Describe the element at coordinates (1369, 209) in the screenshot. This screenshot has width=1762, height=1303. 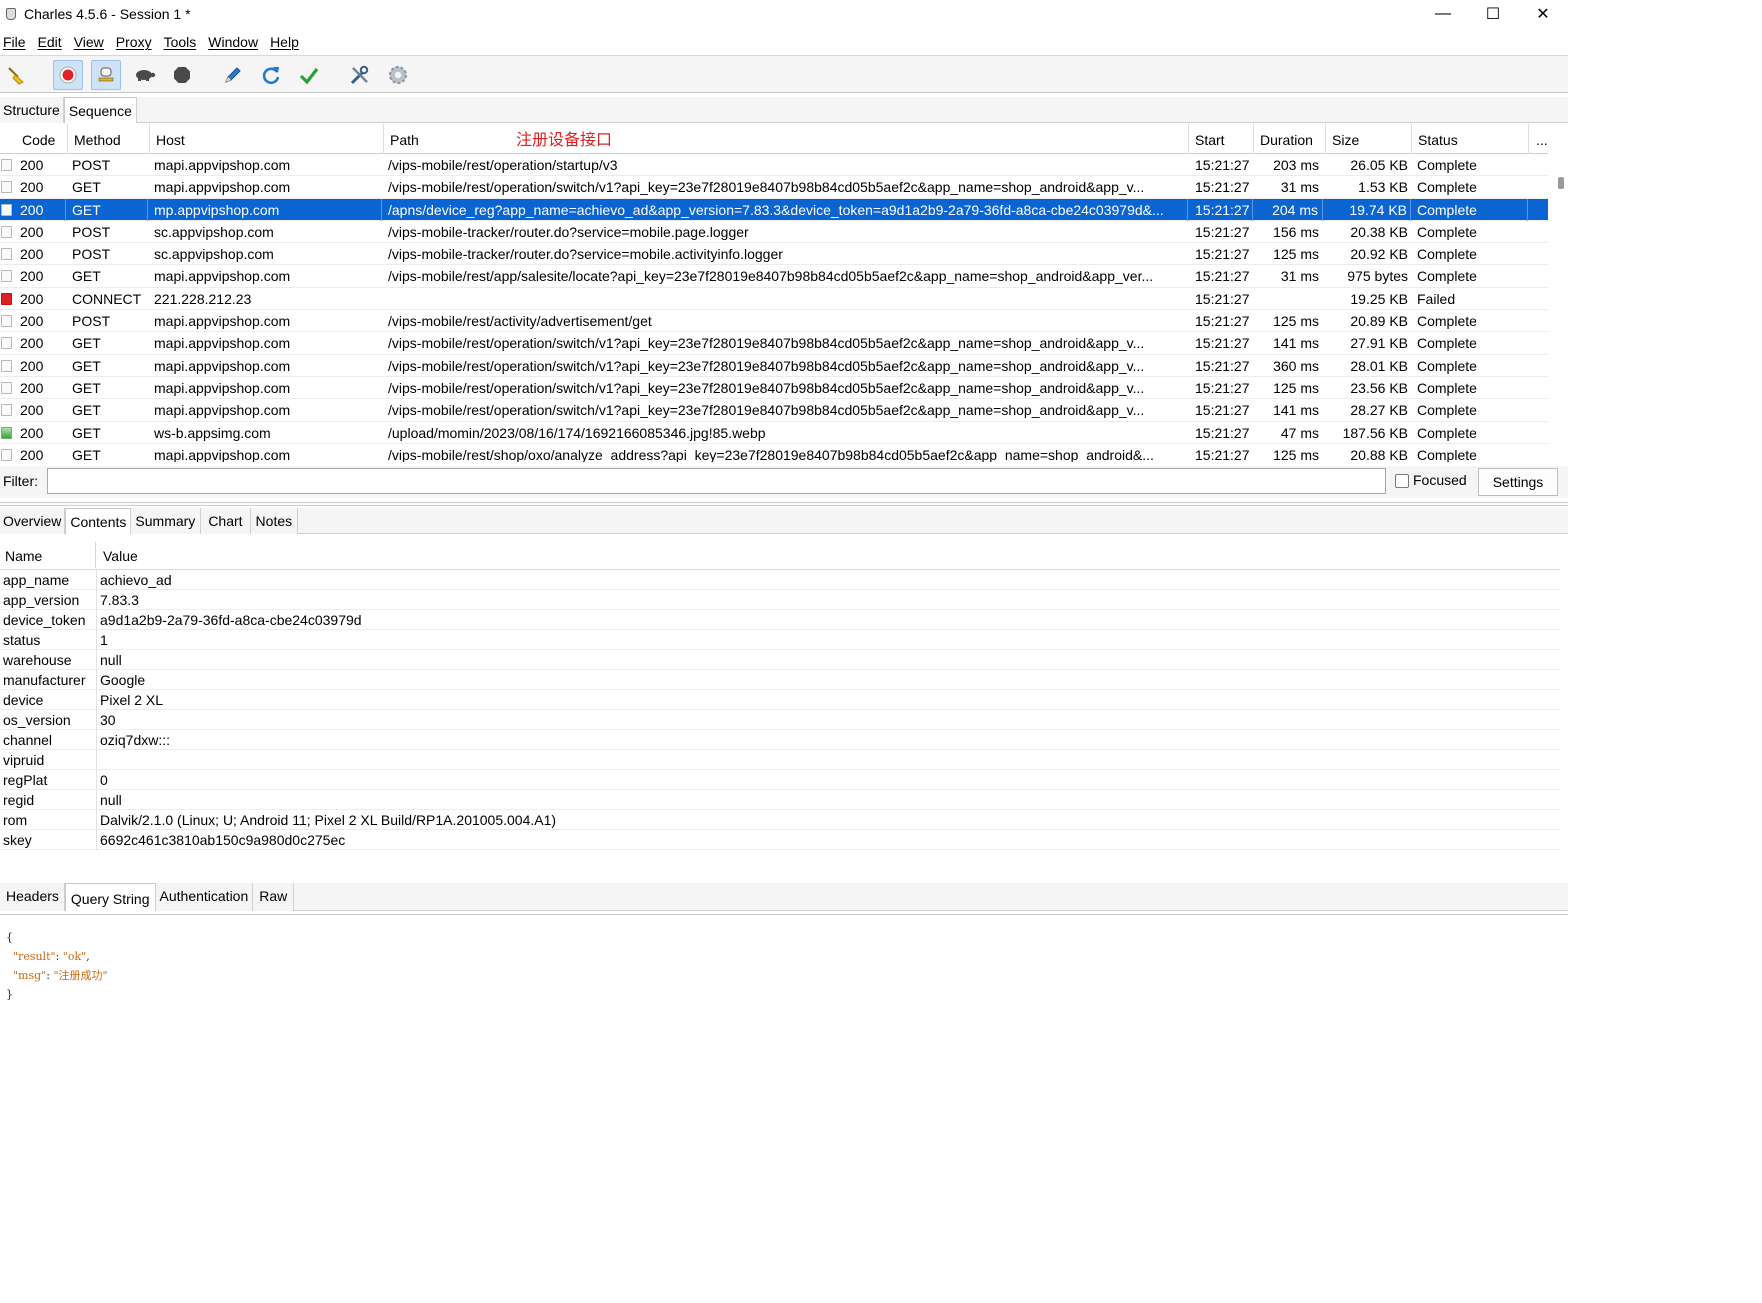
I see `cell-size: 19.74 KB` at that location.